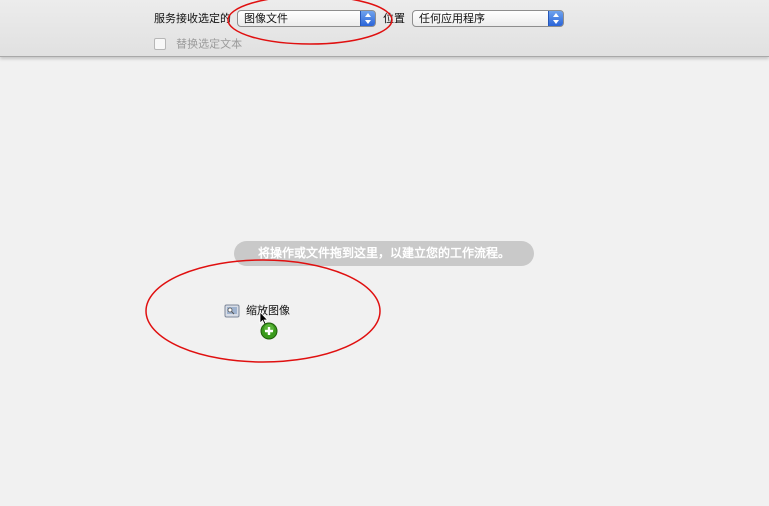  What do you see at coordinates (488, 18) in the screenshot?
I see `application-popup: 任何应用程序` at bounding box center [488, 18].